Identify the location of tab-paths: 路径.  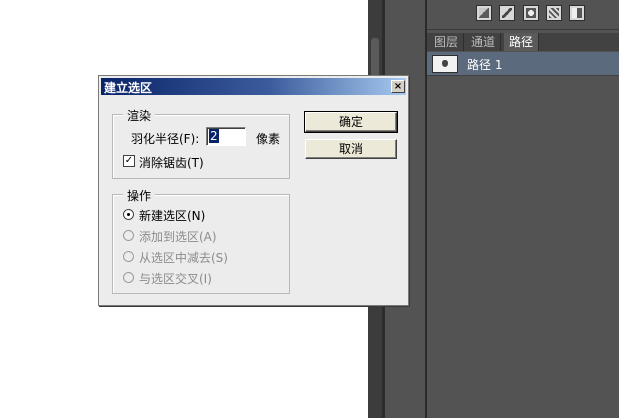
(522, 42).